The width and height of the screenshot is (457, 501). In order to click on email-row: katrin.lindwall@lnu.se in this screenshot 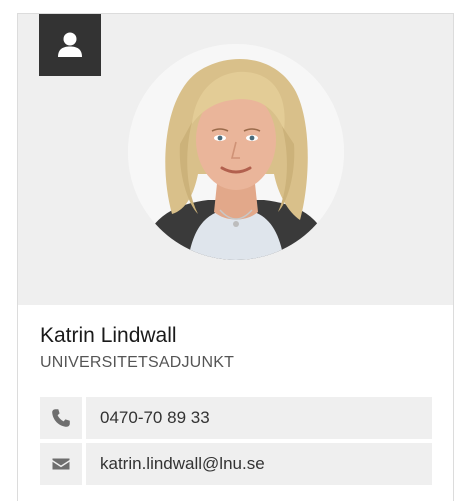, I will do `click(236, 464)`.